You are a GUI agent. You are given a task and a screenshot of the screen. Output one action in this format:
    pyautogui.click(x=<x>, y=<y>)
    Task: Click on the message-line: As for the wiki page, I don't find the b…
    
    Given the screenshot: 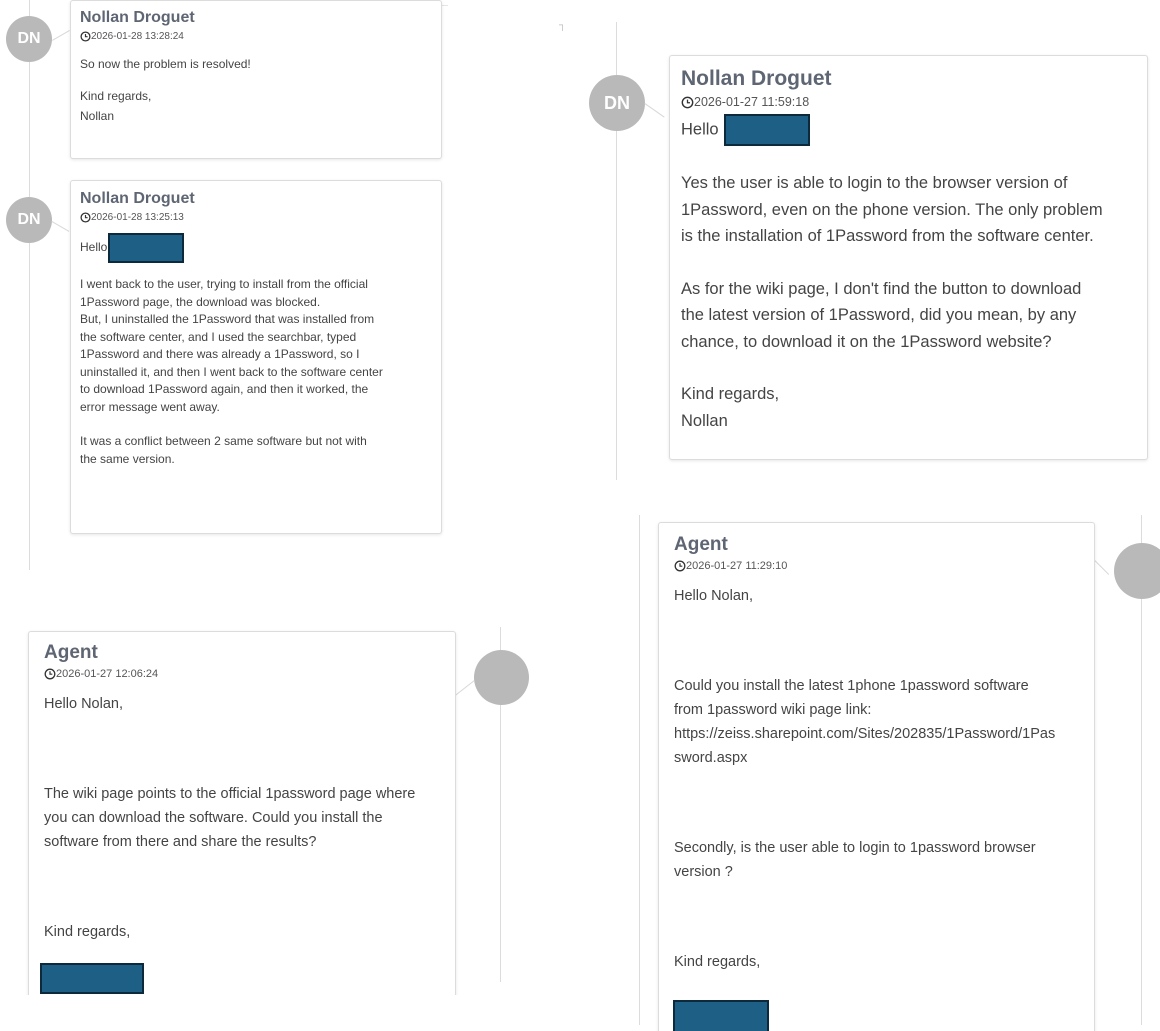 What is the action you would take?
    pyautogui.click(x=881, y=288)
    